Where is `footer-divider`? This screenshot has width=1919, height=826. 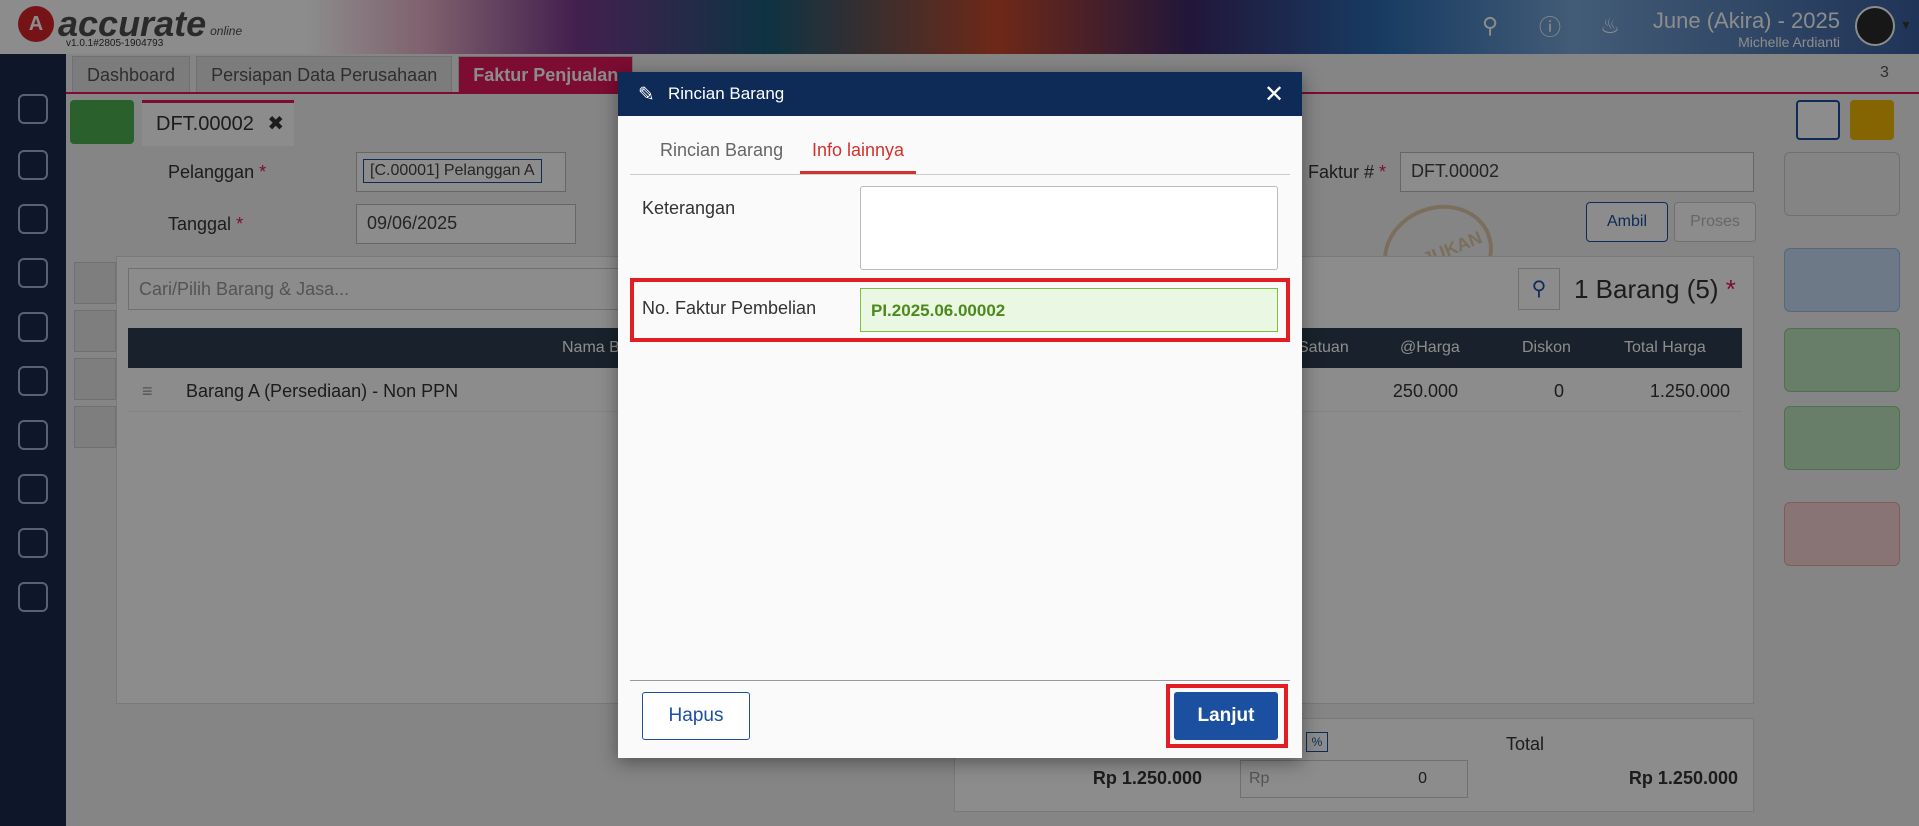
footer-divider is located at coordinates (960, 680).